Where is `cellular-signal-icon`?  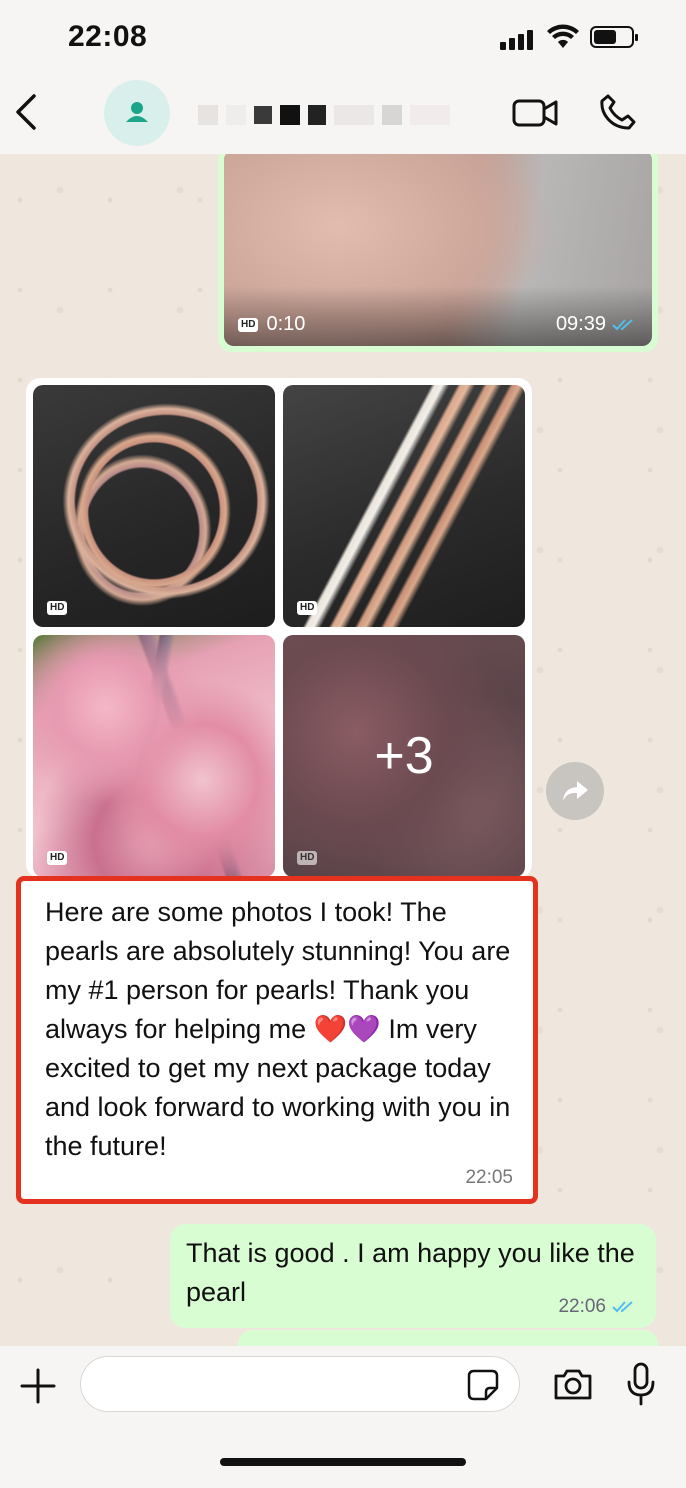 cellular-signal-icon is located at coordinates (518, 39).